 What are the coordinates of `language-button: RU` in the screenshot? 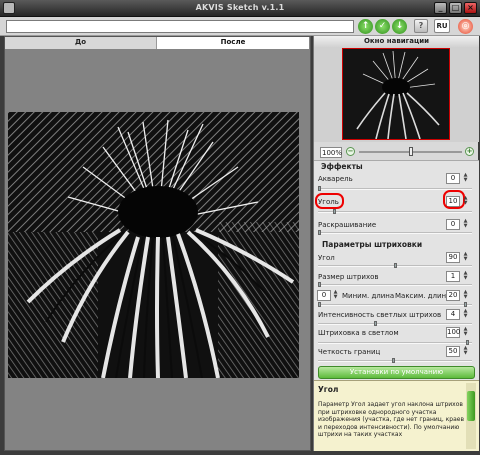 It's located at (442, 26).